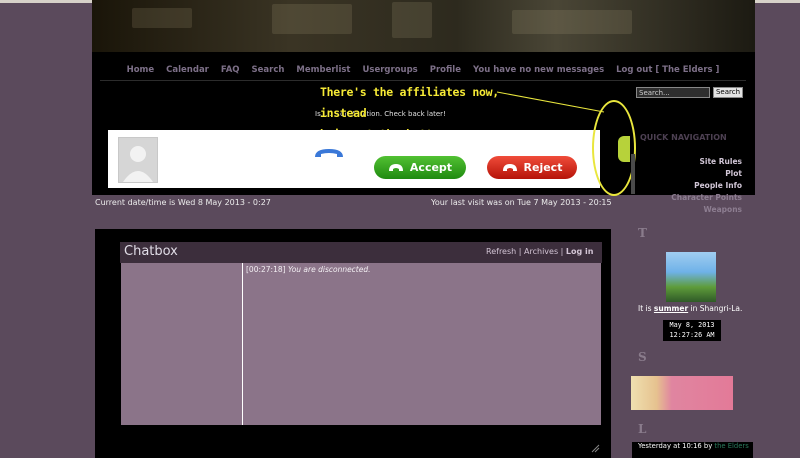 Image resolution: width=800 pixels, height=458 pixels. Describe the element at coordinates (390, 71) in the screenshot. I see `nav-usergroups: Usergroups` at that location.